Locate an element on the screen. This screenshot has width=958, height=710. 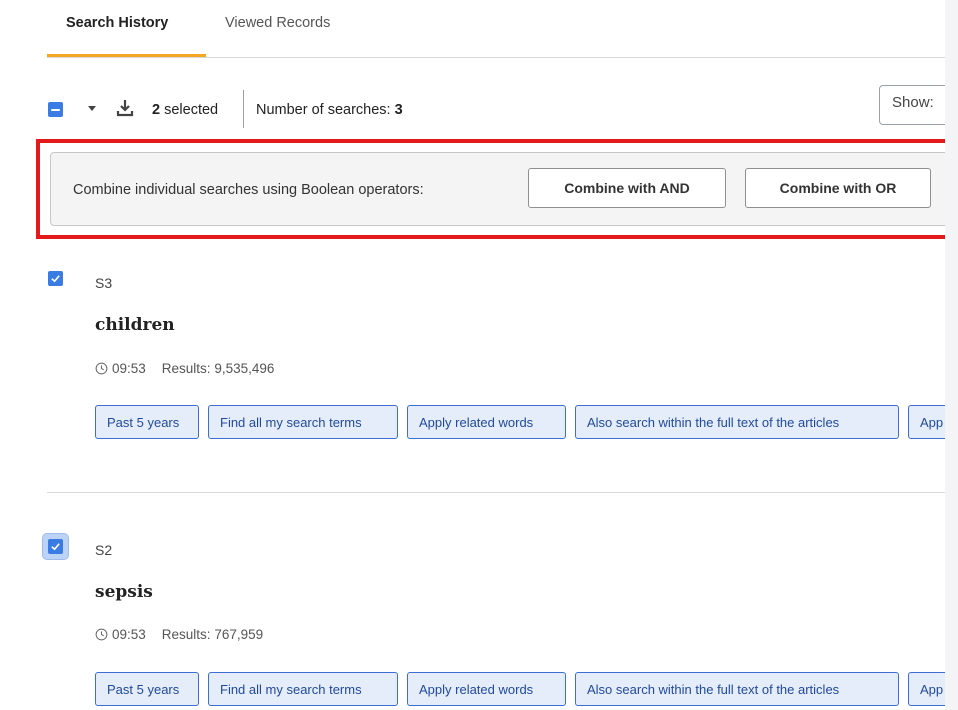
search-results-count: Results: 9,535,496 is located at coordinates (218, 368).